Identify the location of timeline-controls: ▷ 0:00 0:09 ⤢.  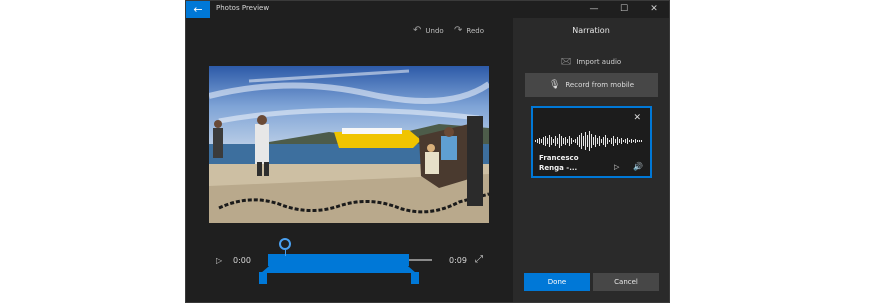
(349, 270).